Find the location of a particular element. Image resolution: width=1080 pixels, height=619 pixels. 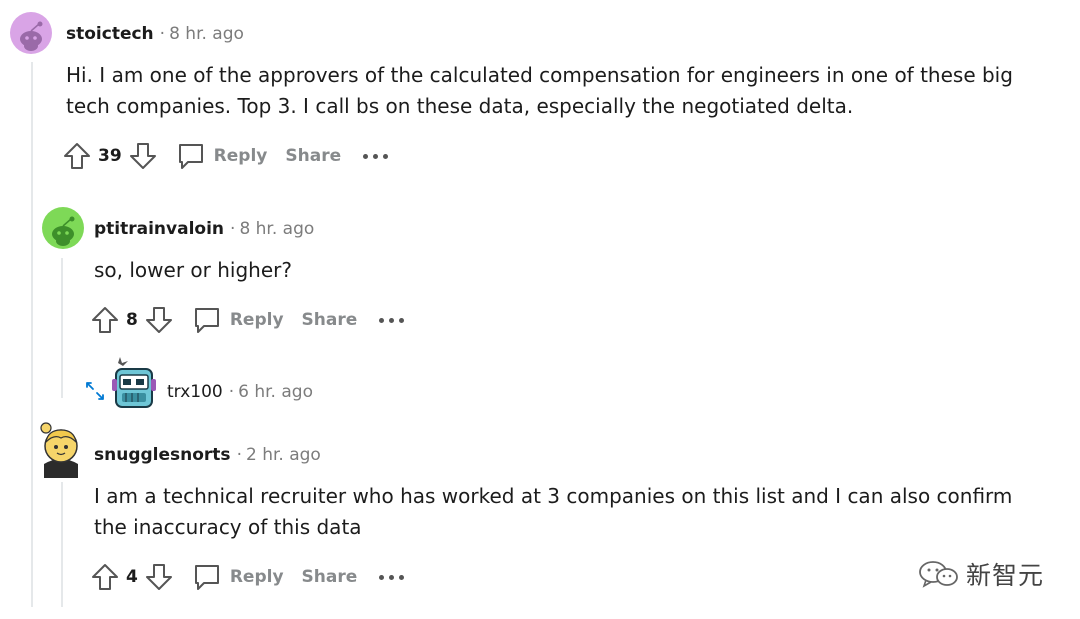

timestamp: 2 hr. ago is located at coordinates (283, 455).